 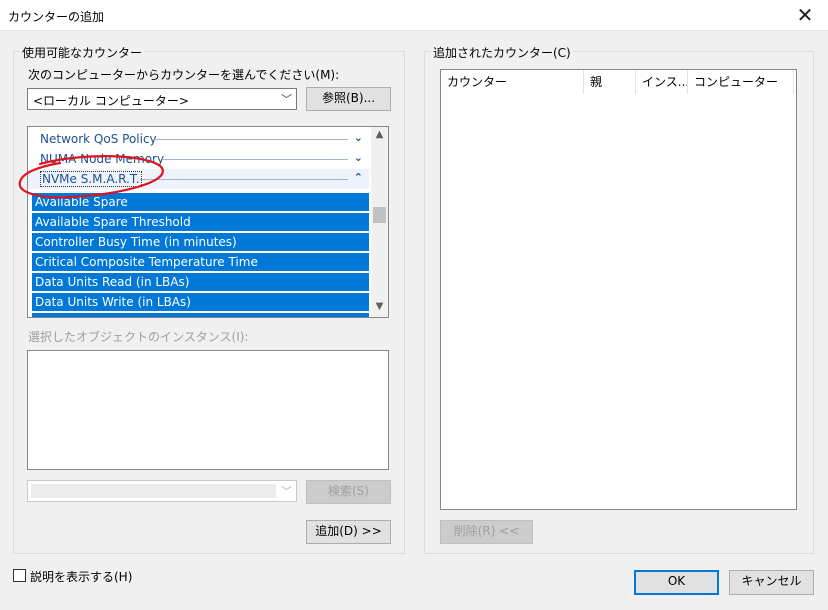 What do you see at coordinates (111, 101) in the screenshot?
I see `computer-select-value: <ローカル コンピューター>` at bounding box center [111, 101].